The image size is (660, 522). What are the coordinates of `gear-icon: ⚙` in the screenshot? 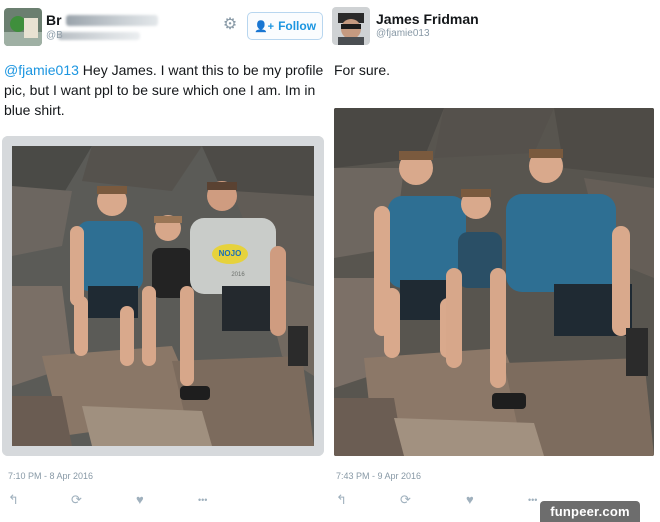 It's located at (230, 25).